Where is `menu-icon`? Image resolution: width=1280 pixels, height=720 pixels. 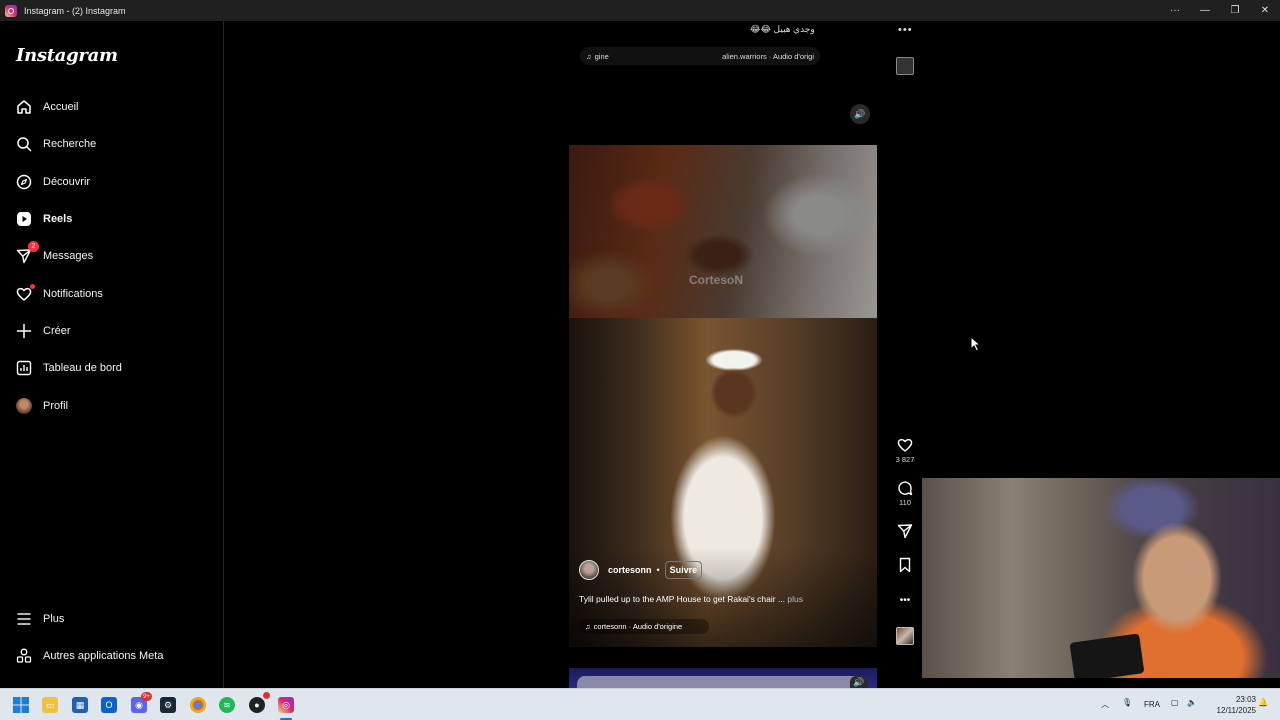
menu-icon is located at coordinates (24, 619).